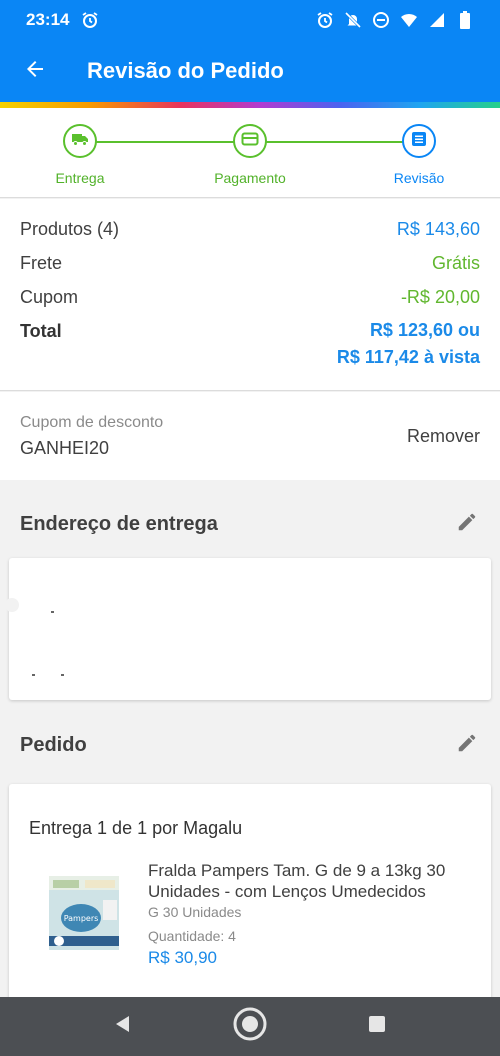 The height and width of the screenshot is (1056, 500). I want to click on step-label: Pagamento, so click(250, 178).